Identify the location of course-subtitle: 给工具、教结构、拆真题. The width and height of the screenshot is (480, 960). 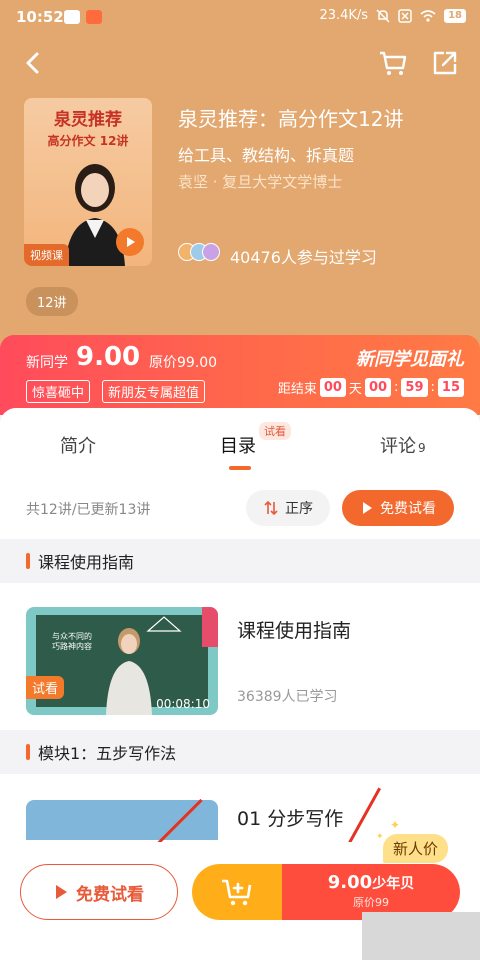
(266, 155).